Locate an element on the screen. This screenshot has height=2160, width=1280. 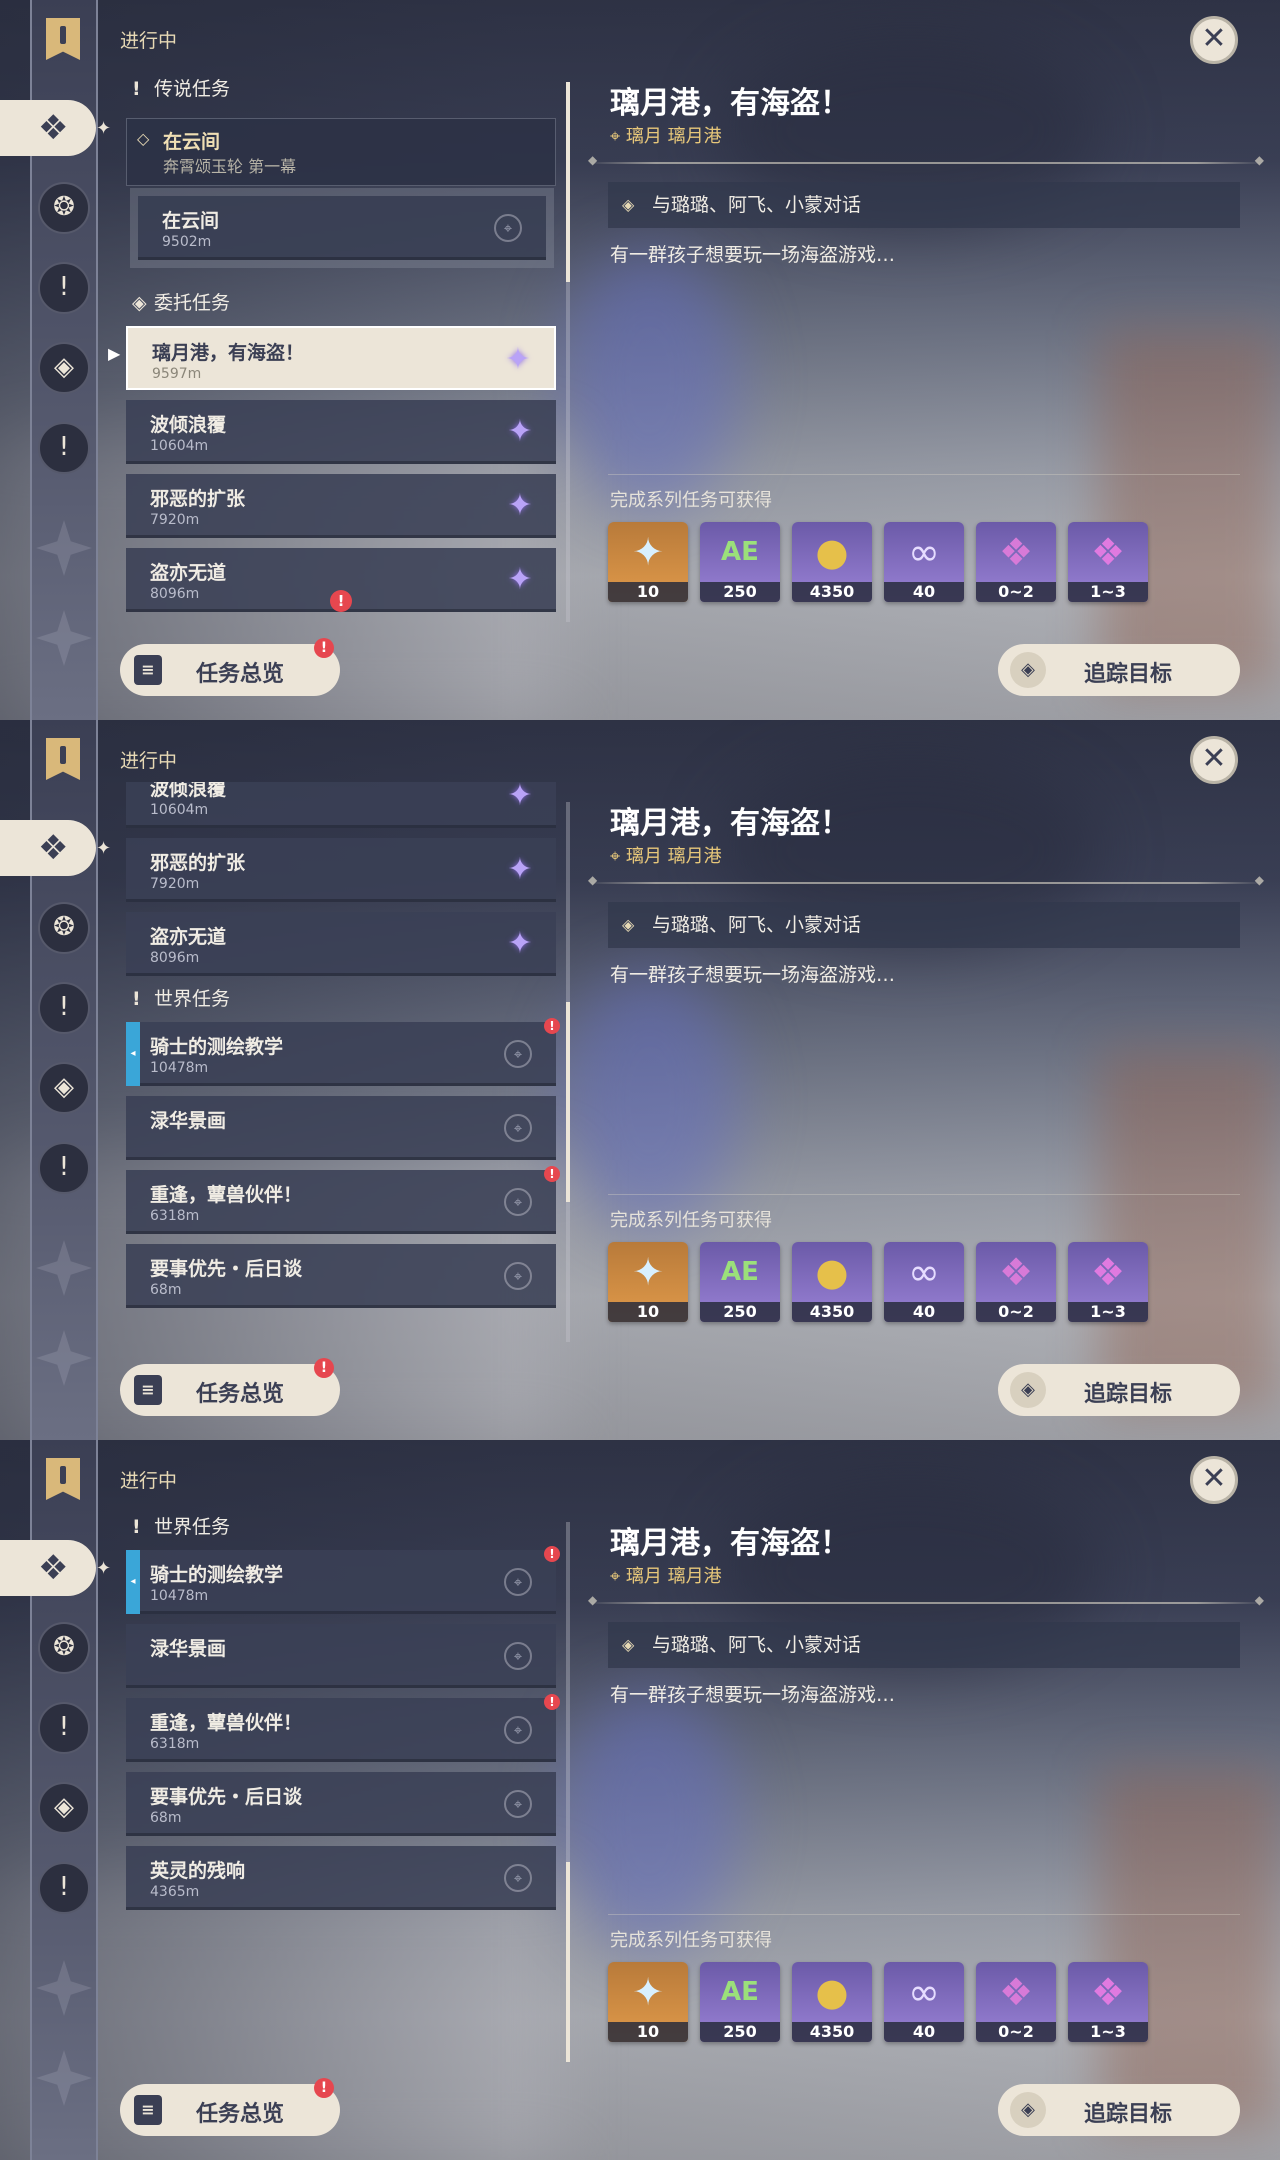
objective-diamond-icon: ◈ is located at coordinates (628, 204).